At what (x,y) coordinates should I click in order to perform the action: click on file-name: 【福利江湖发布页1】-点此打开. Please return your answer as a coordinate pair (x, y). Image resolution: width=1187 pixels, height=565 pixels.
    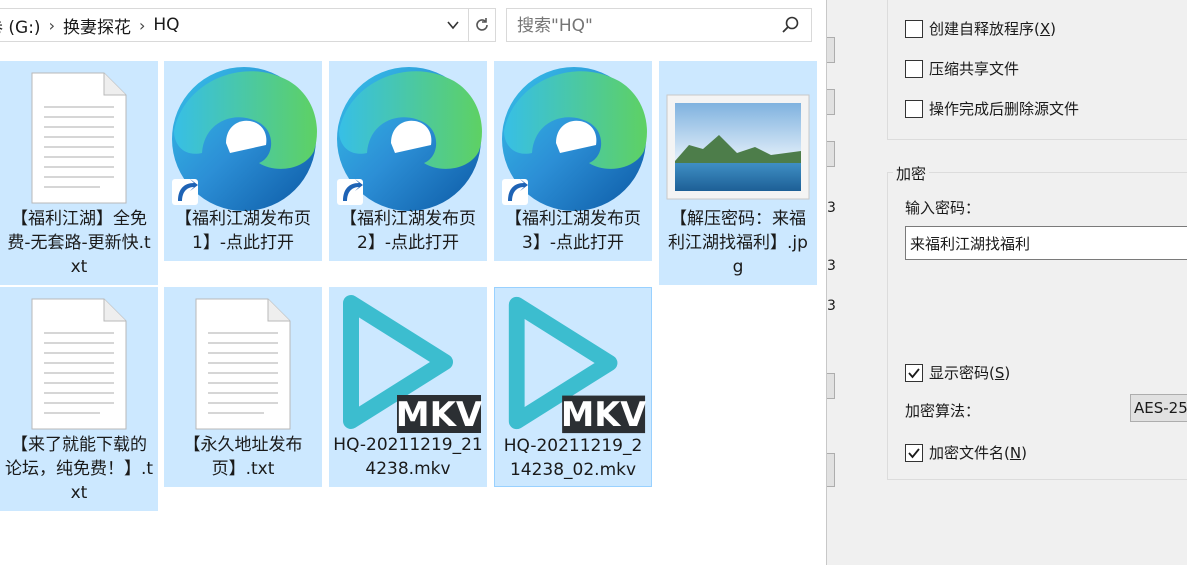
    Looking at the image, I should click on (243, 231).